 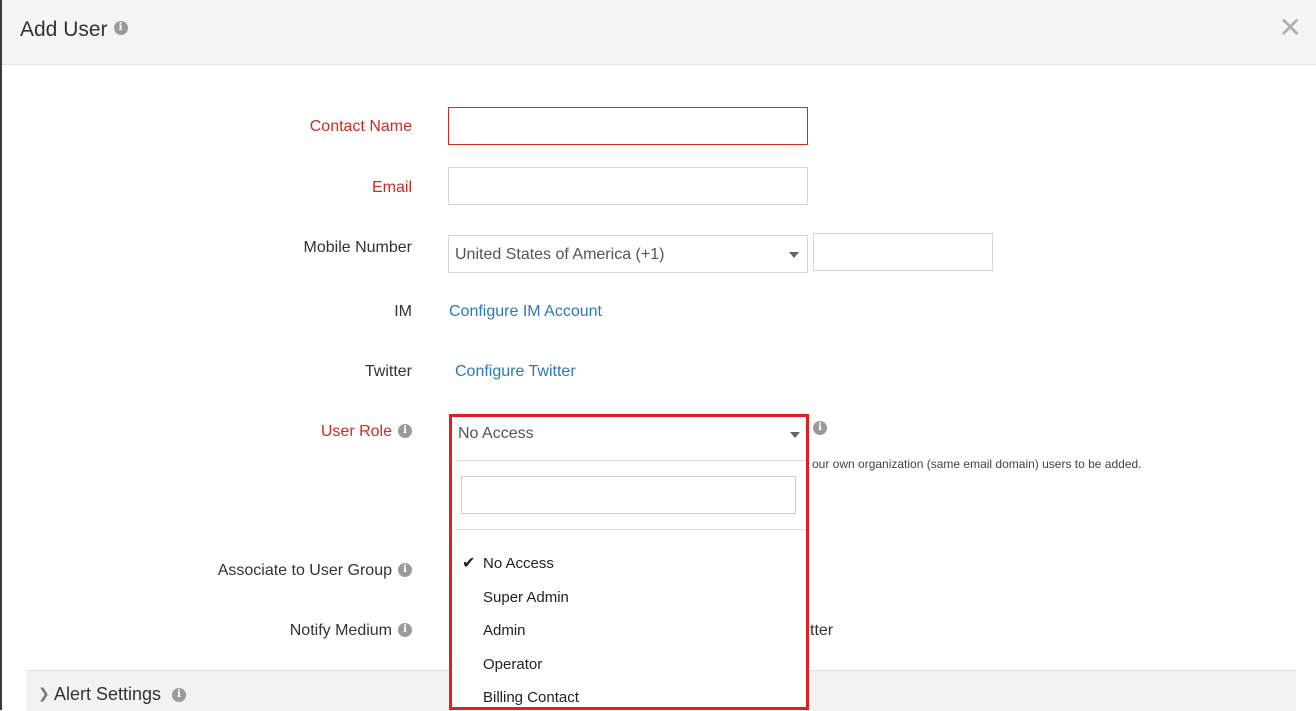 I want to click on dialog-header: Add User i ✕, so click(x=659, y=32).